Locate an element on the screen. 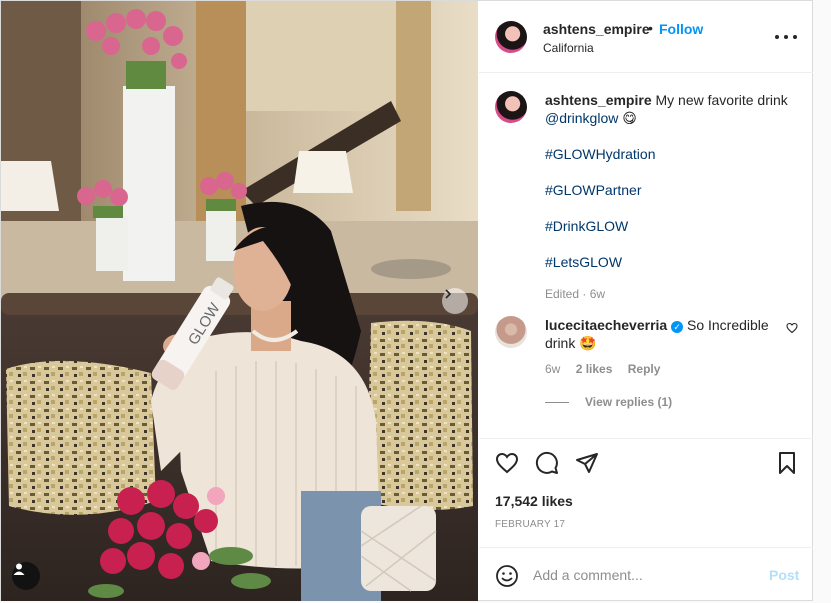 The width and height of the screenshot is (831, 603). user-tag-icon is located at coordinates (19, 569).